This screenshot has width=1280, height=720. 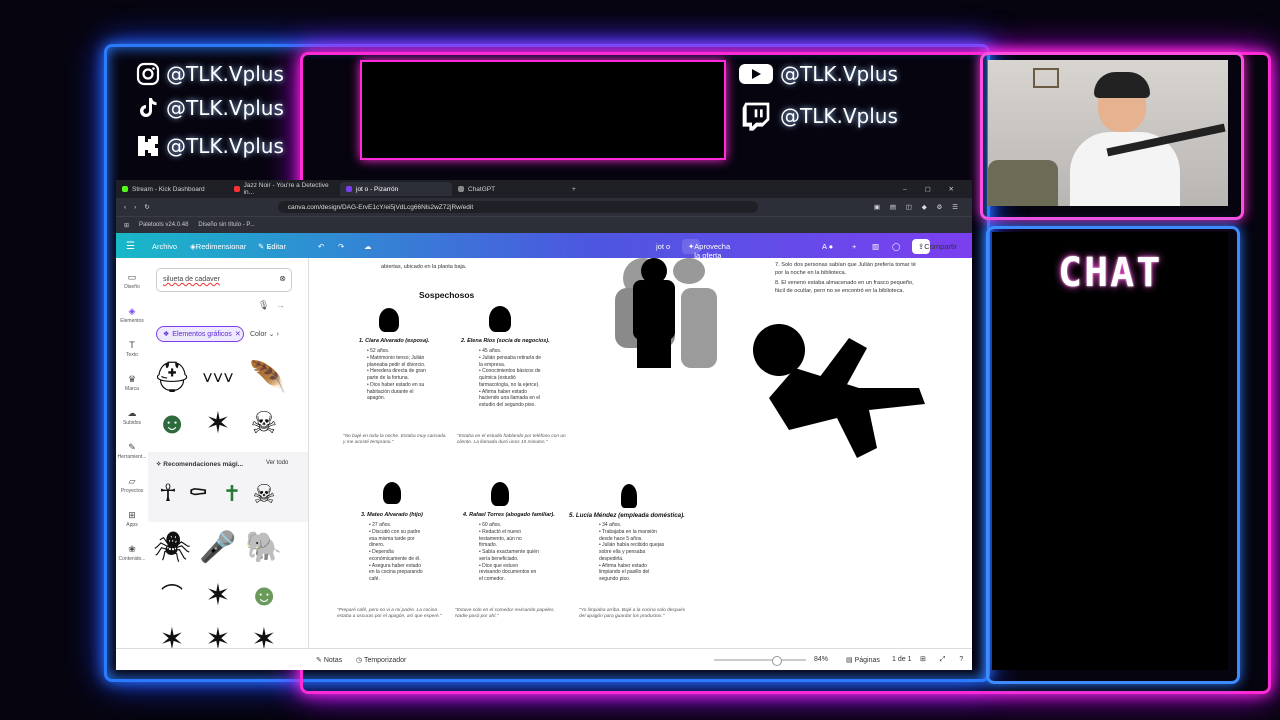 What do you see at coordinates (424, 267) in the screenshot?
I see `intro-line: abiertas, ubicado en la planta baja.` at bounding box center [424, 267].